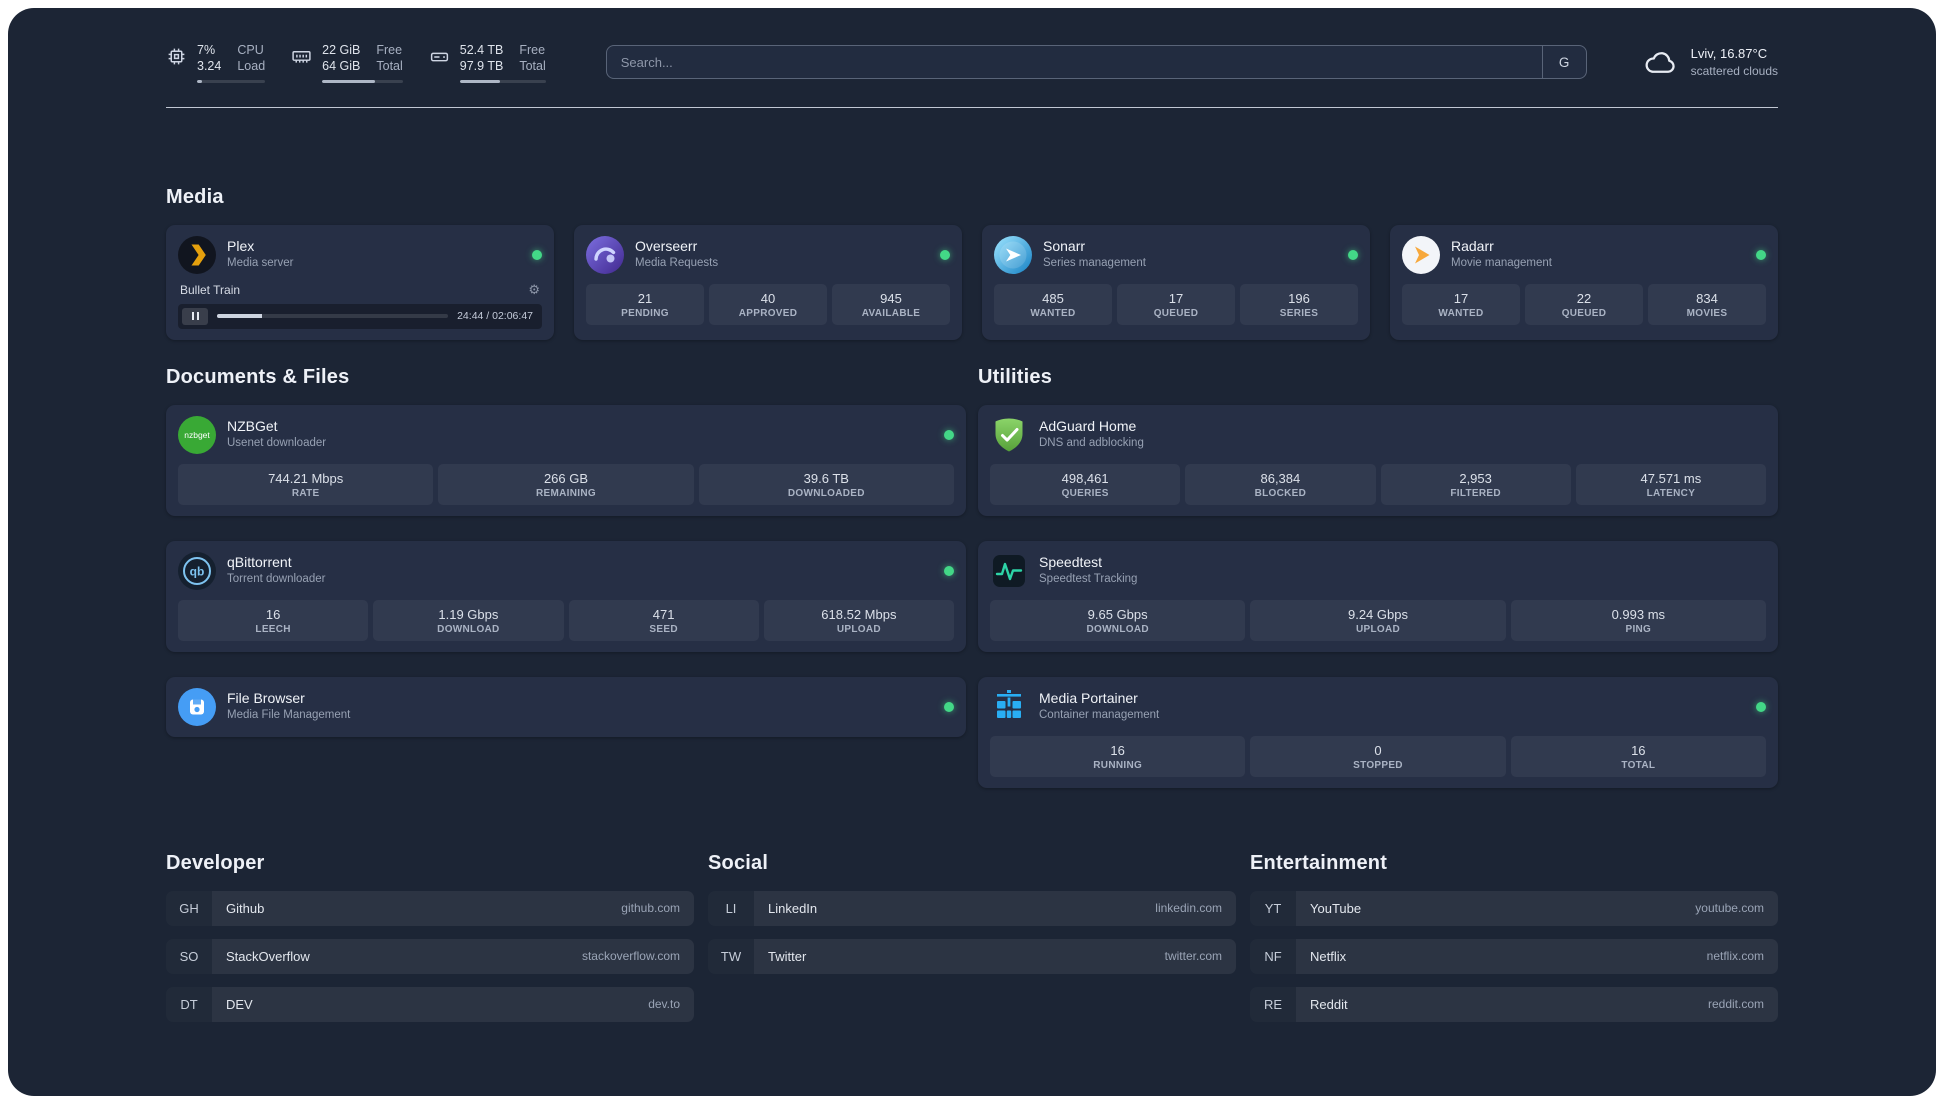 This screenshot has height=1104, width=1944. What do you see at coordinates (430, 908) in the screenshot?
I see `bookmark-github: GH Github github.com` at bounding box center [430, 908].